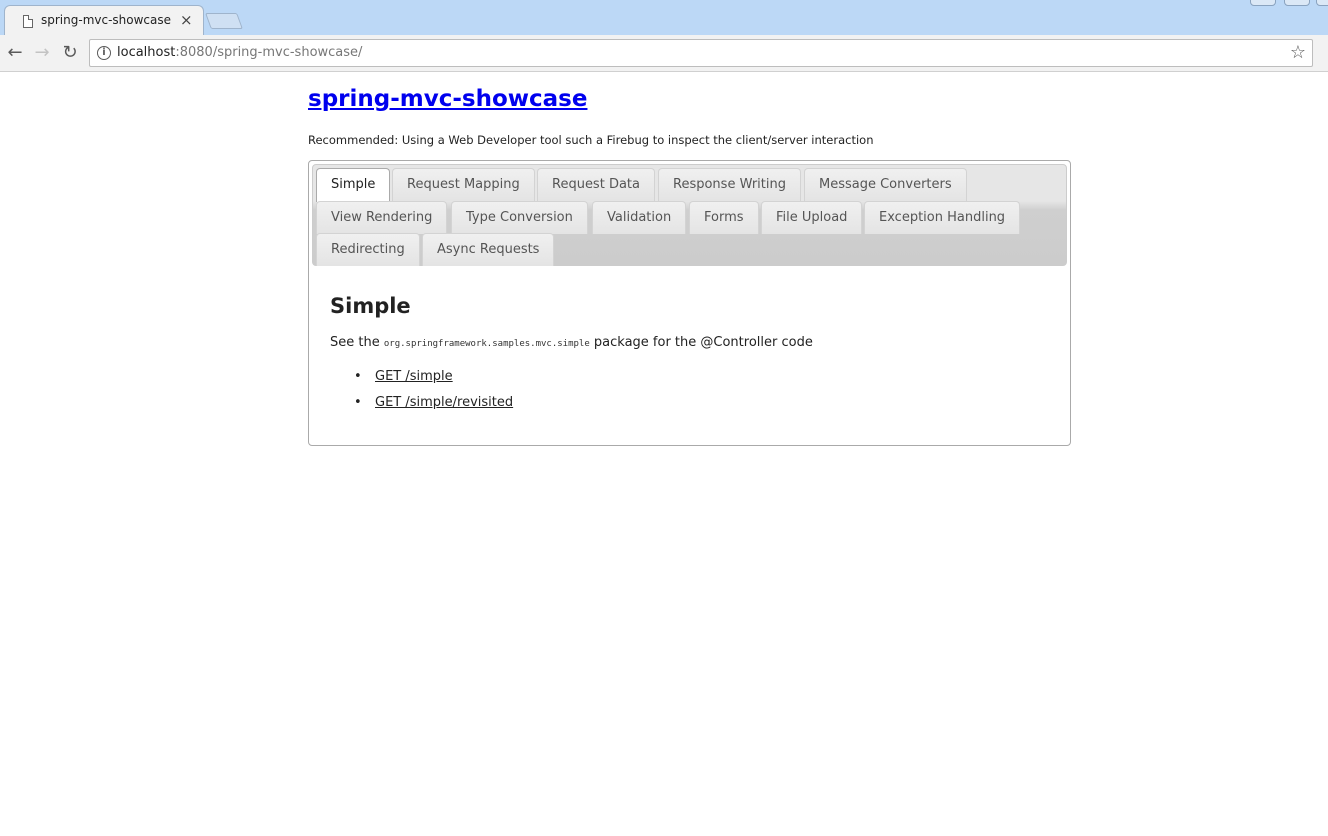 The height and width of the screenshot is (836, 1328). Describe the element at coordinates (703, 342) in the screenshot. I see `desc-suffix: package for the @Controller code` at that location.